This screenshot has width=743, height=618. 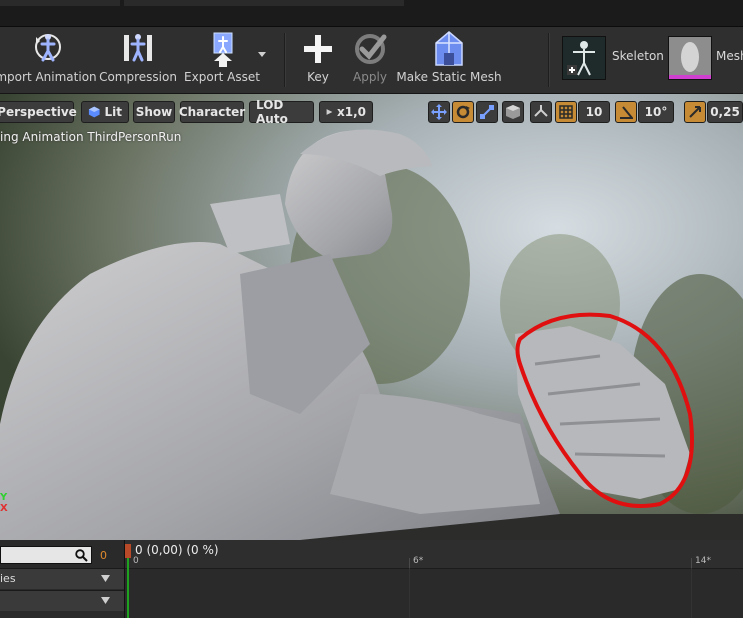 I want to click on scale-icon, so click(x=487, y=112).